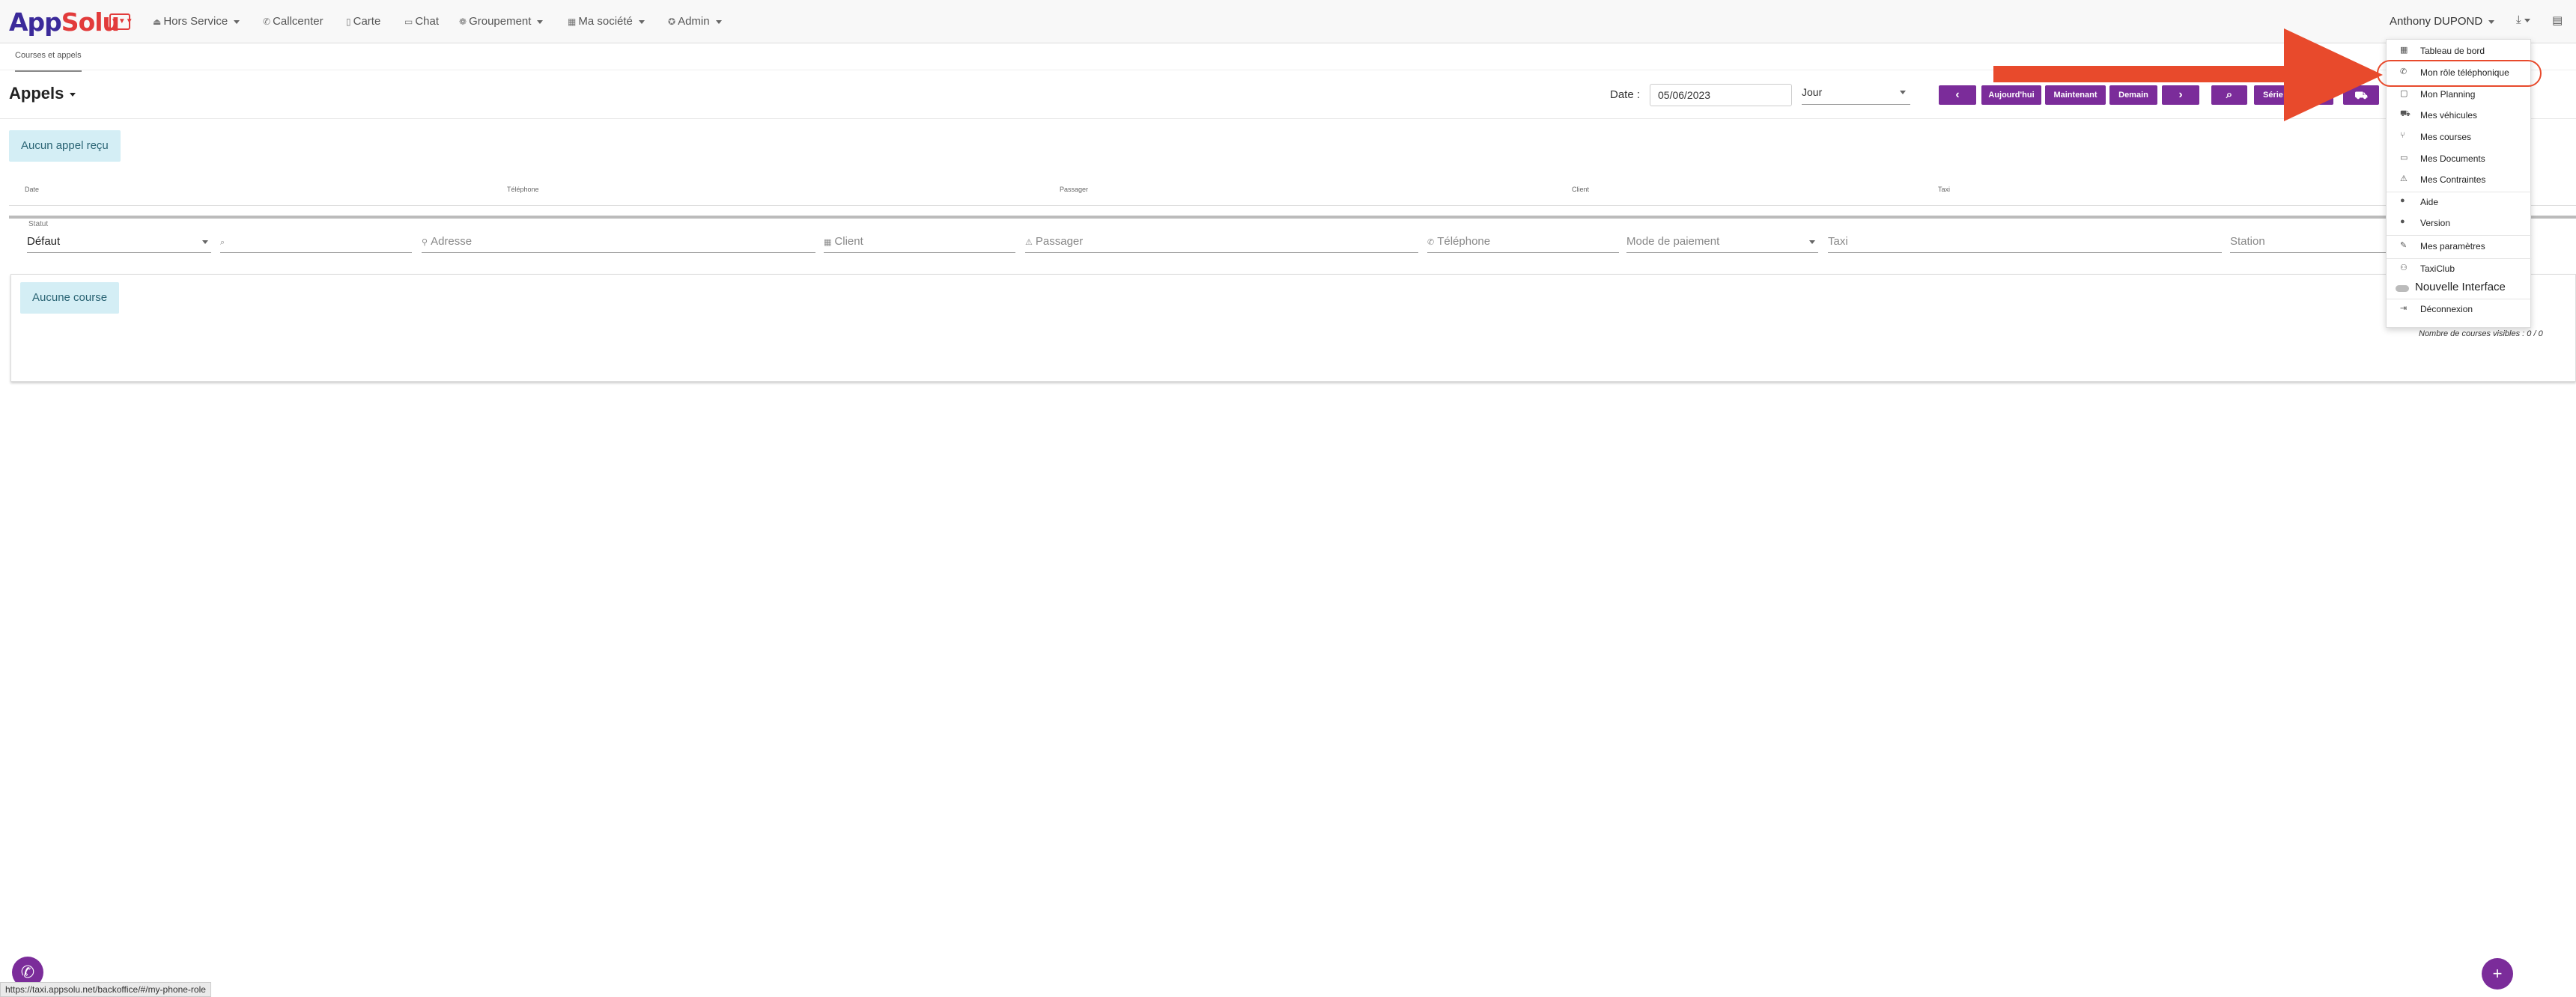 The width and height of the screenshot is (2576, 997). Describe the element at coordinates (2402, 222) in the screenshot. I see `info-icon: ●` at that location.